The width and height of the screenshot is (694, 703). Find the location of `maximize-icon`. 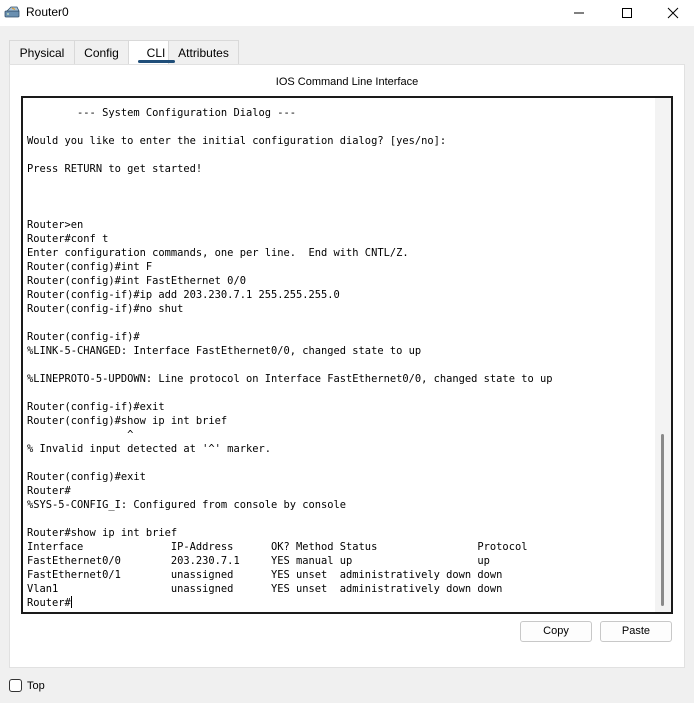

maximize-icon is located at coordinates (627, 13).